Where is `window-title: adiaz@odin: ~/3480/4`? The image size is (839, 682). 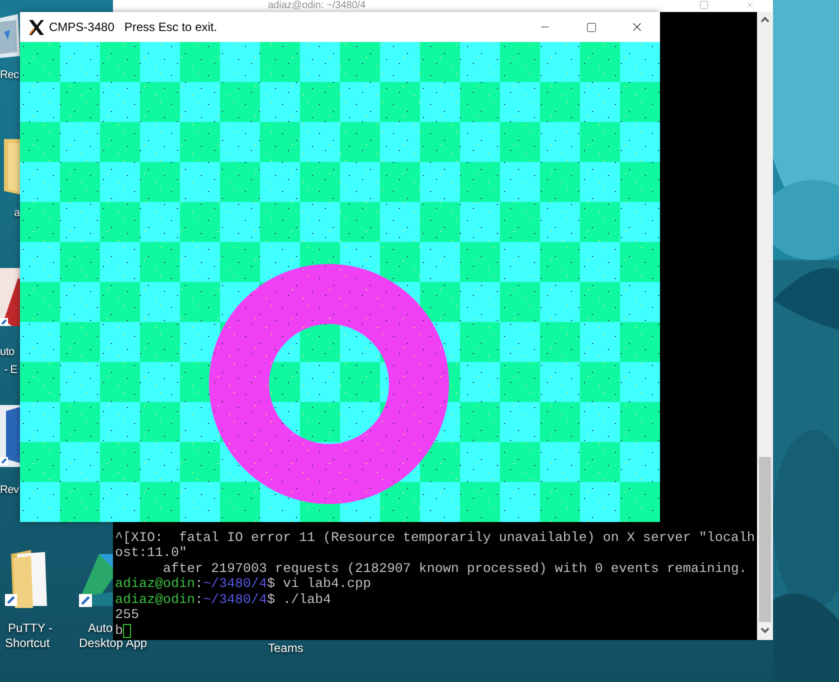 window-title: adiaz@odin: ~/3480/4 is located at coordinates (317, 6).